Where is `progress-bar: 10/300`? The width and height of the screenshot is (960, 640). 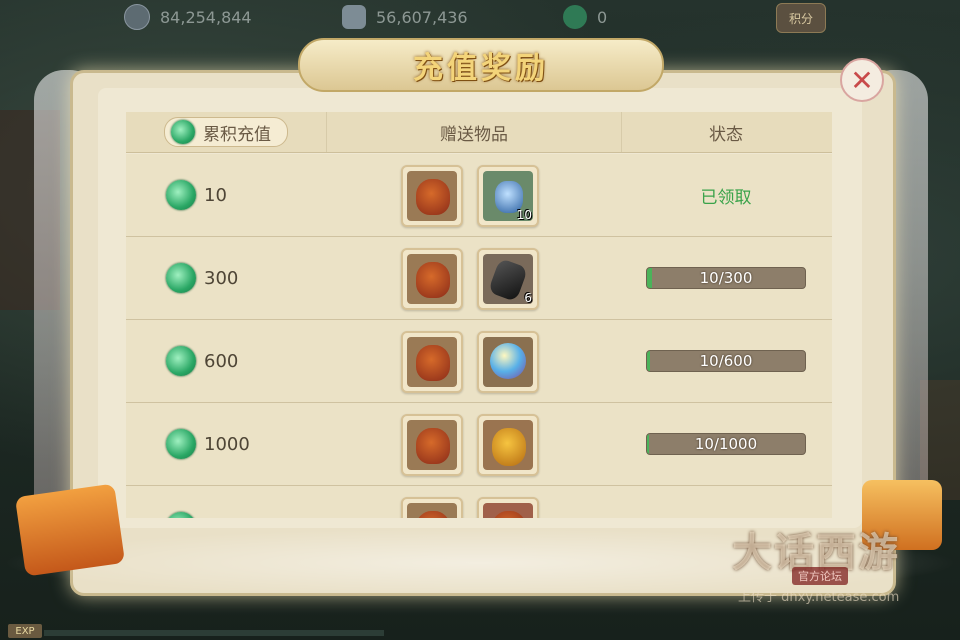 progress-bar: 10/300 is located at coordinates (726, 278).